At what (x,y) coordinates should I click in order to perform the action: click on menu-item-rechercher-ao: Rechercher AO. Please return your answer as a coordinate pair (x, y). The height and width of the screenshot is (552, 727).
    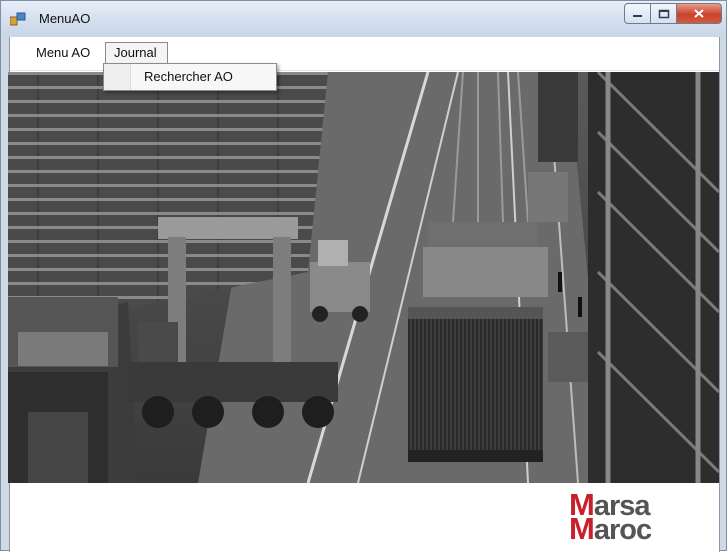
    Looking at the image, I should click on (188, 76).